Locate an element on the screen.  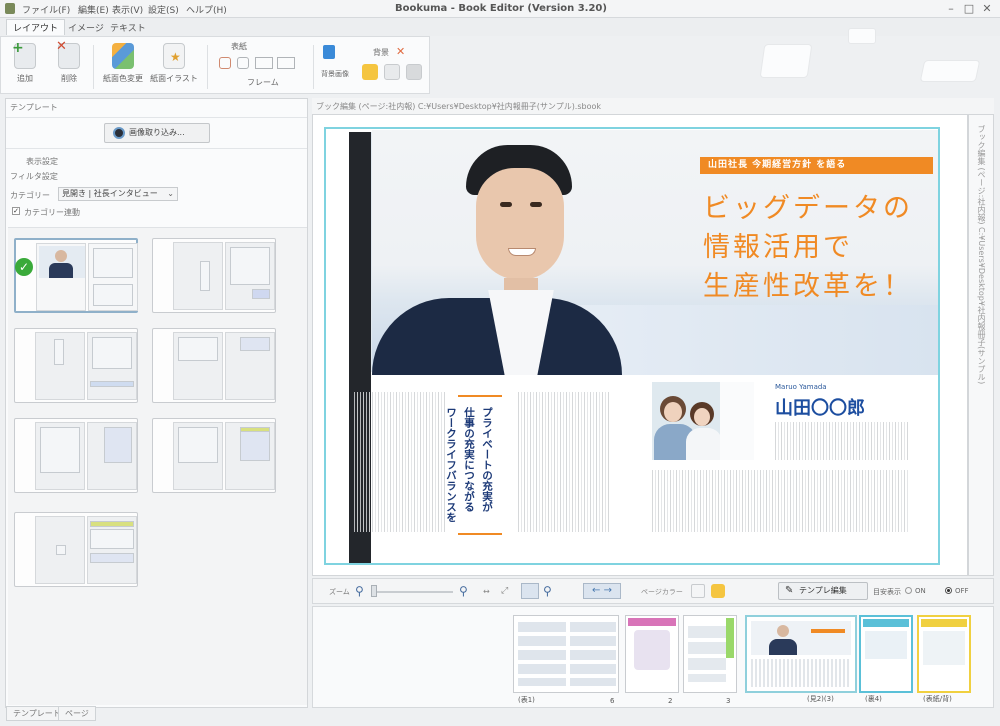
vertical-subtitle: プライベートの充実が 仕事の充実につながる ワークライフバランスを is located at coordinates (473, 465).